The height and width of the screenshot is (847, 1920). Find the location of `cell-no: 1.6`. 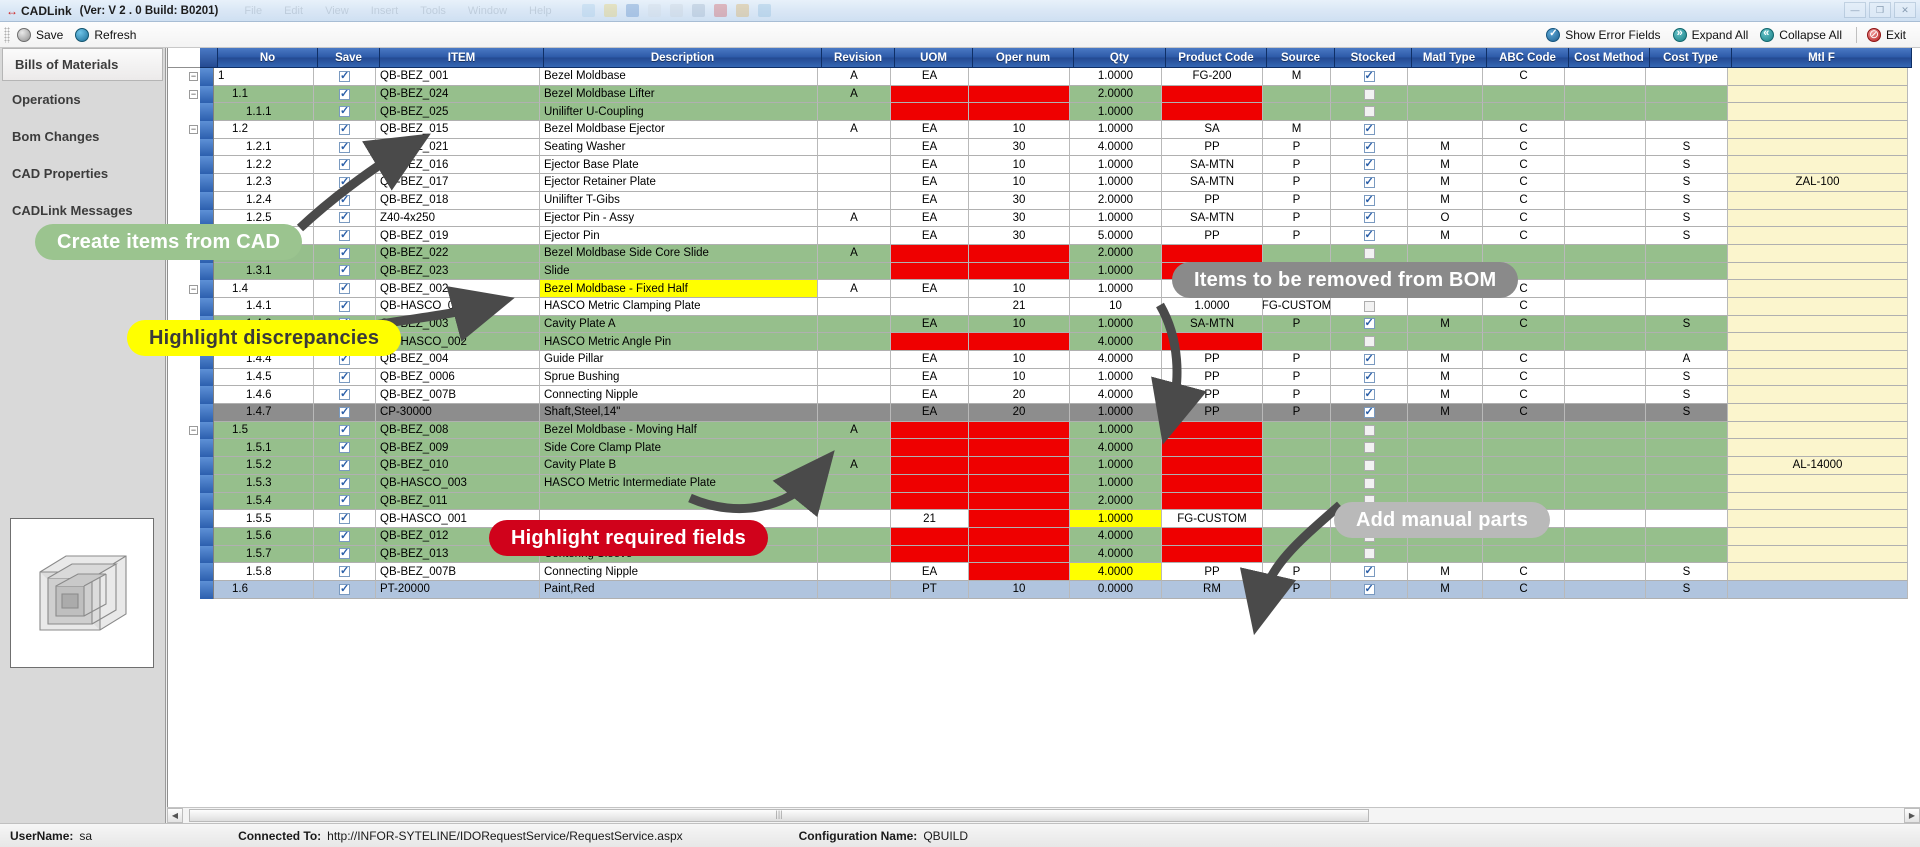

cell-no: 1.6 is located at coordinates (264, 589).